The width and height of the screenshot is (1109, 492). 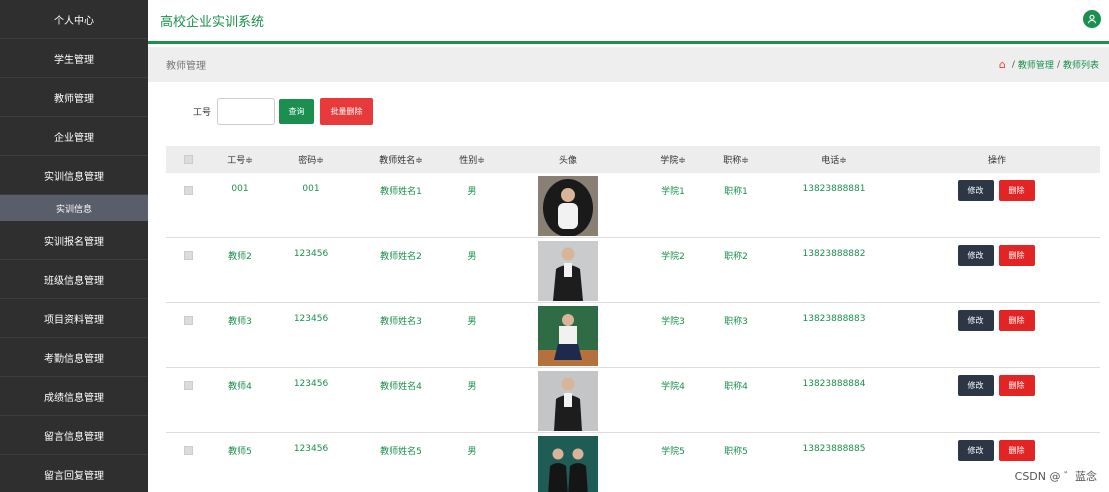 What do you see at coordinates (74, 97) in the screenshot?
I see `sidebar-item-teachers: 教师管理` at bounding box center [74, 97].